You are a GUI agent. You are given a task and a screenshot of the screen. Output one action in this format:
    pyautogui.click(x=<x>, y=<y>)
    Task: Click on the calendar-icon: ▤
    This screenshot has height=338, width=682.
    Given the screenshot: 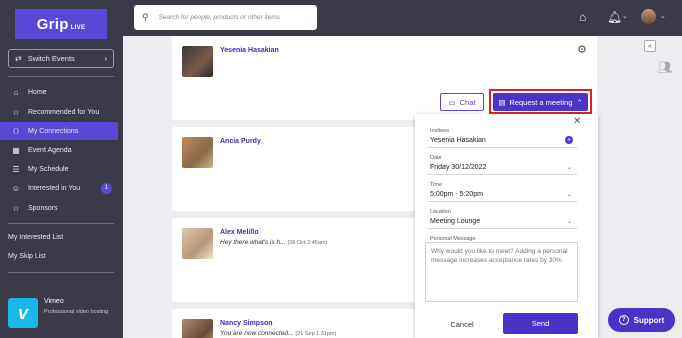 What is the action you would take?
    pyautogui.click(x=502, y=102)
    